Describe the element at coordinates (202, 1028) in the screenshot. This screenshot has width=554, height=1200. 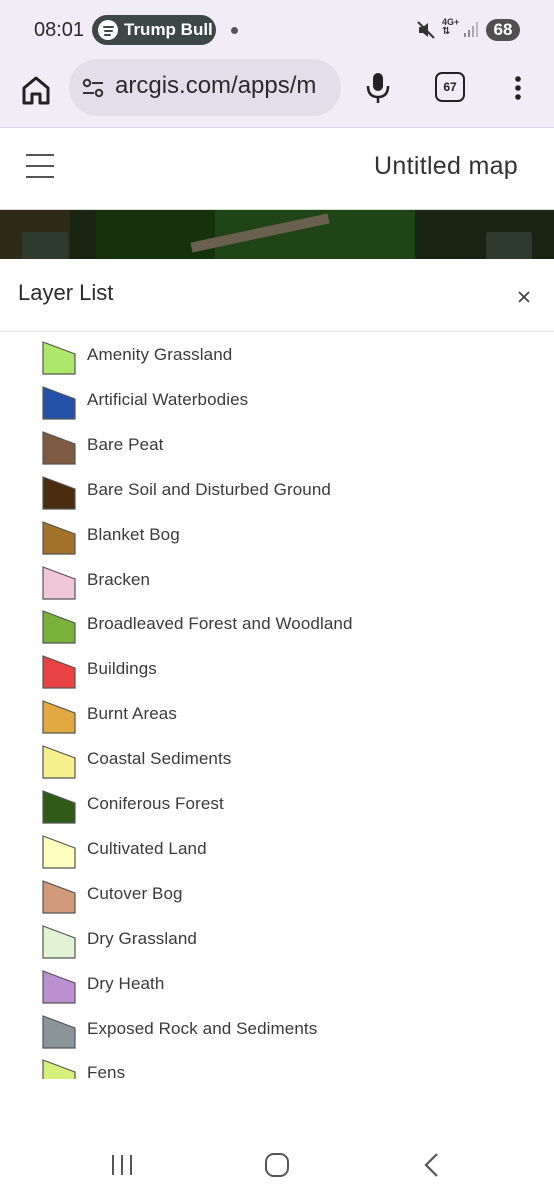
I see `layer-label: Exposed Rock and Sediments` at that location.